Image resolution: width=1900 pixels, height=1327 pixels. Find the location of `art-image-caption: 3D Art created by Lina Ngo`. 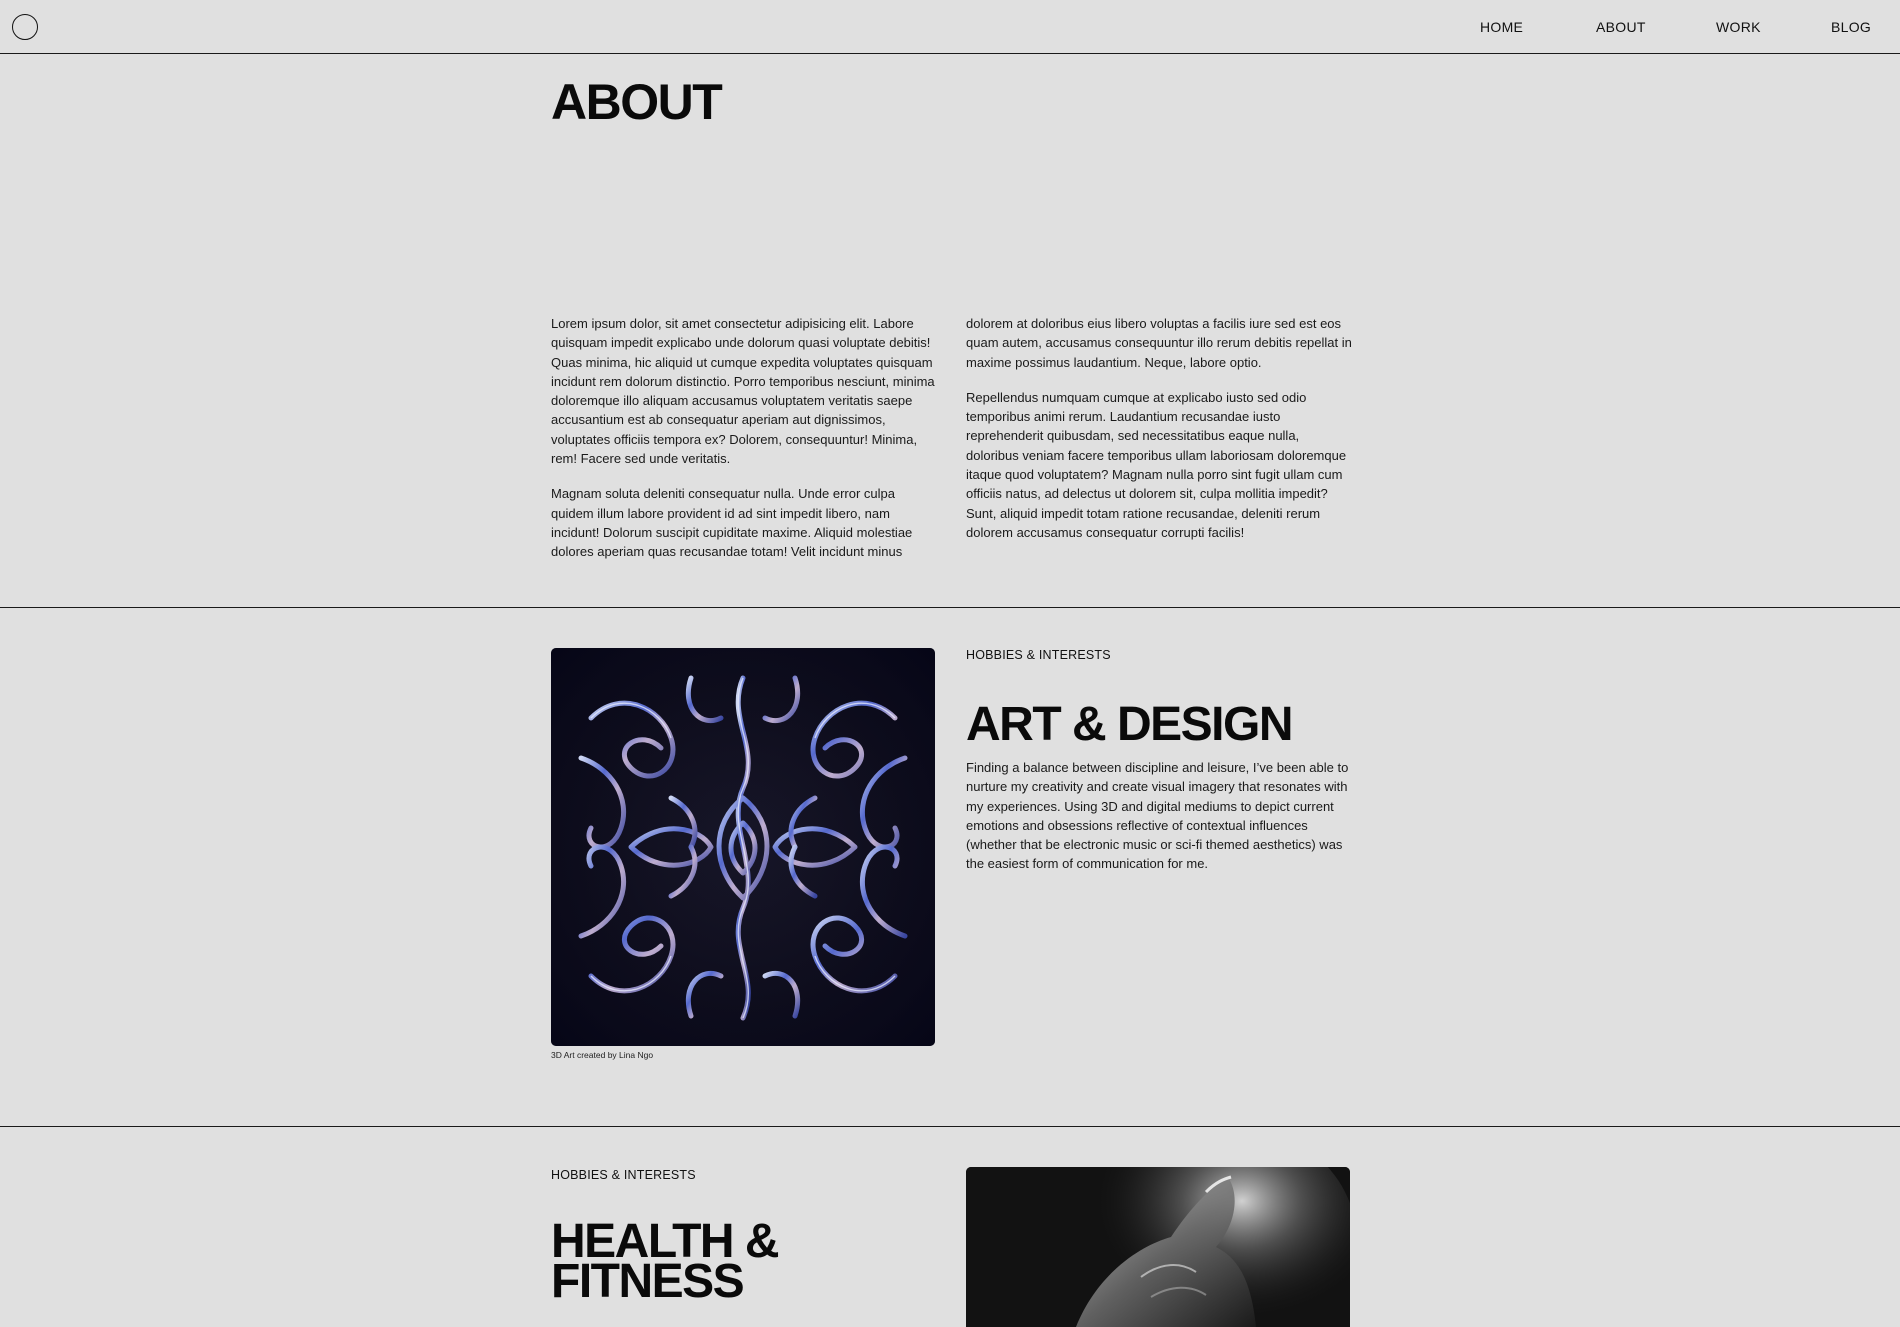

art-image-caption: 3D Art created by Lina Ngo is located at coordinates (602, 1055).